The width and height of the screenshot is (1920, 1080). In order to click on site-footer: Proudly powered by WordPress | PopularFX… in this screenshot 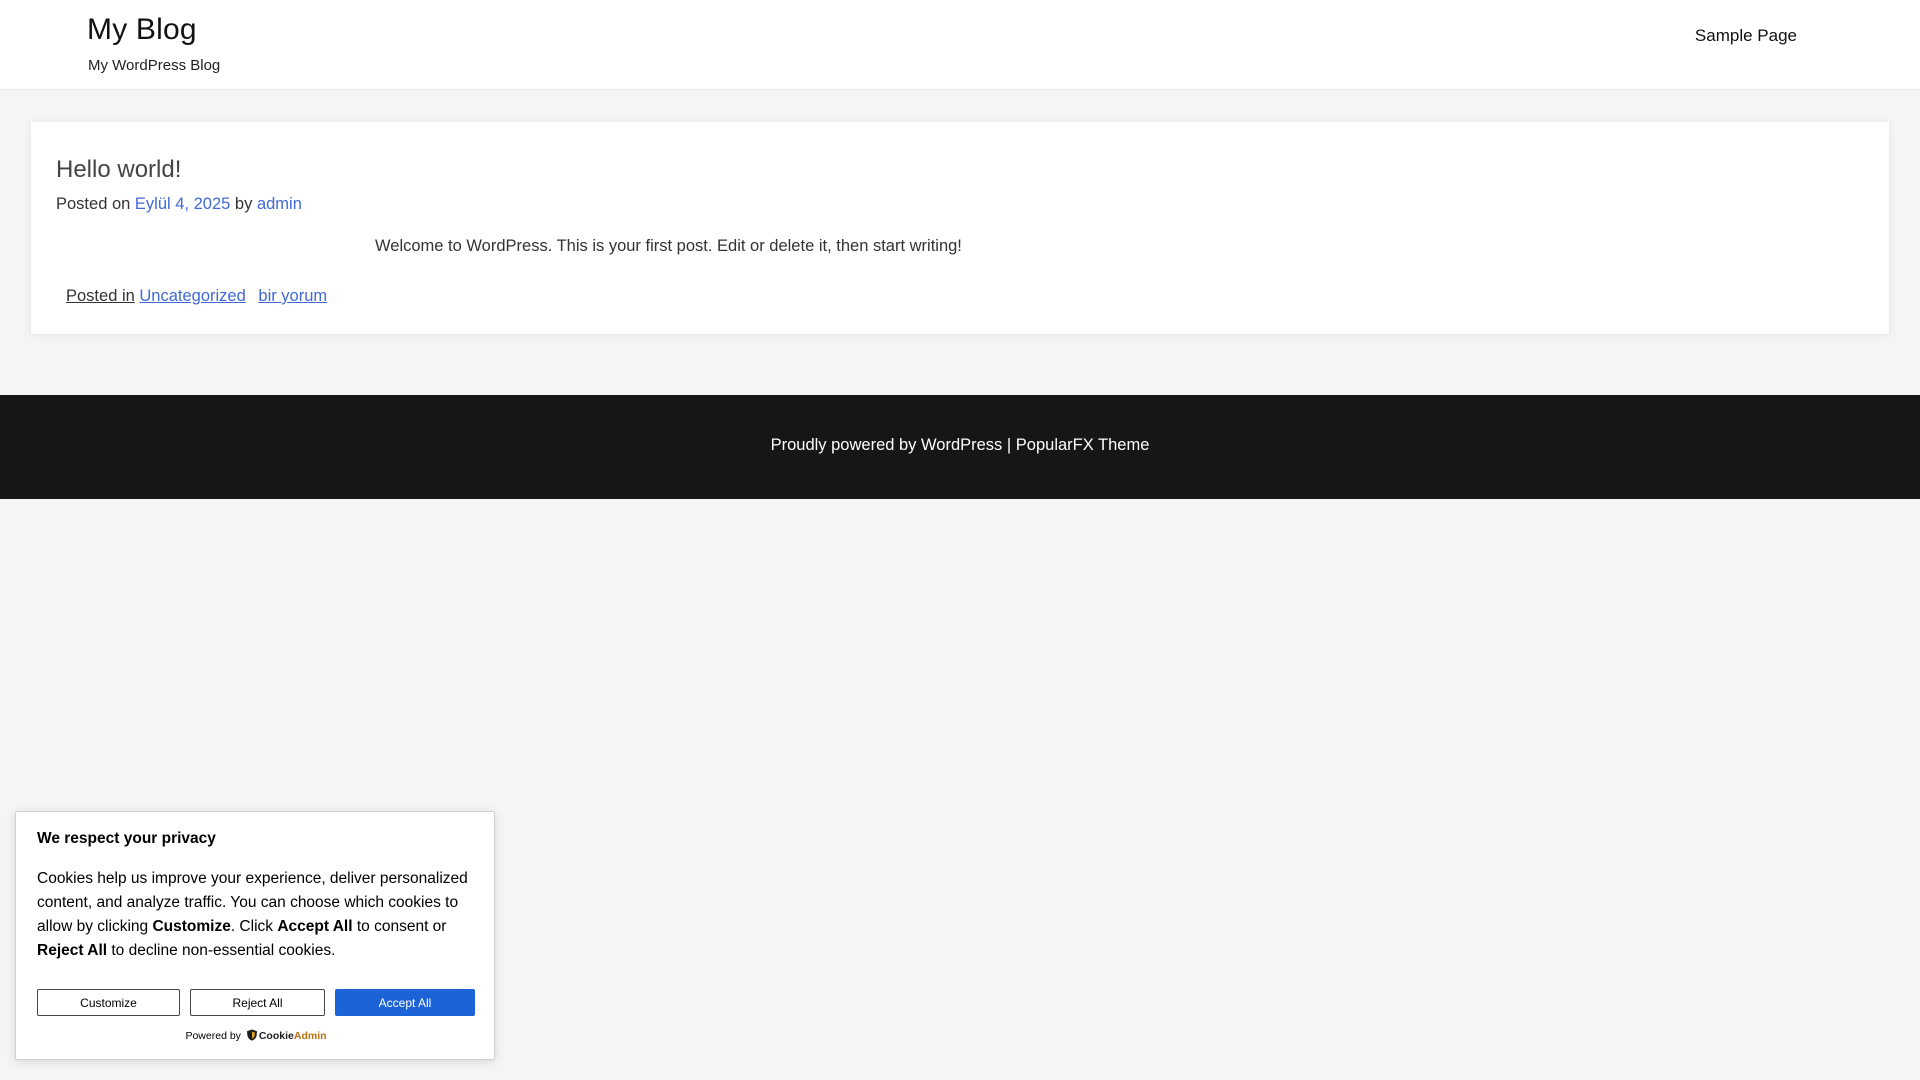, I will do `click(960, 447)`.